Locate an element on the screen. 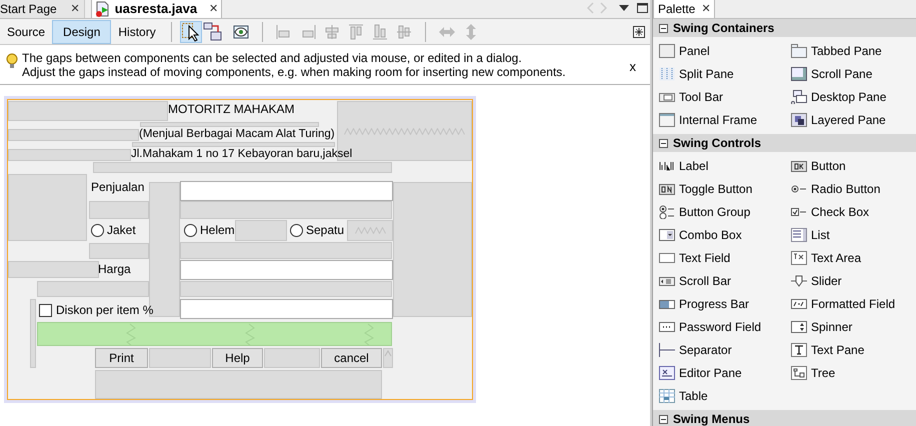  tabbed-pane-icon is located at coordinates (799, 51).